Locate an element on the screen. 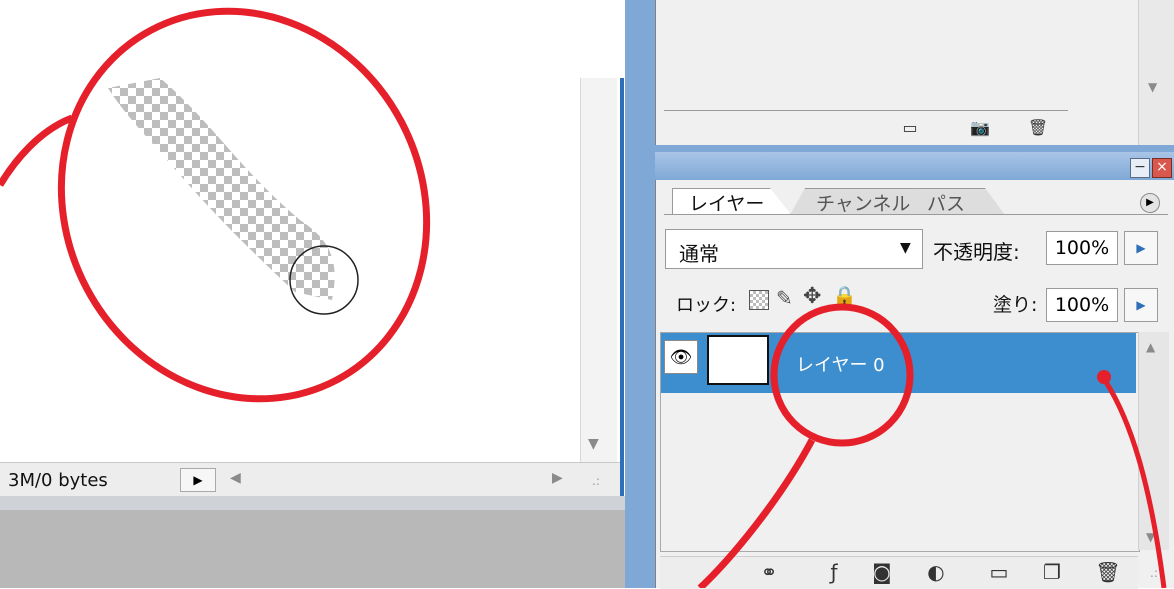 The height and width of the screenshot is (589, 1174). visibility-toggle: 👁 is located at coordinates (681, 357).